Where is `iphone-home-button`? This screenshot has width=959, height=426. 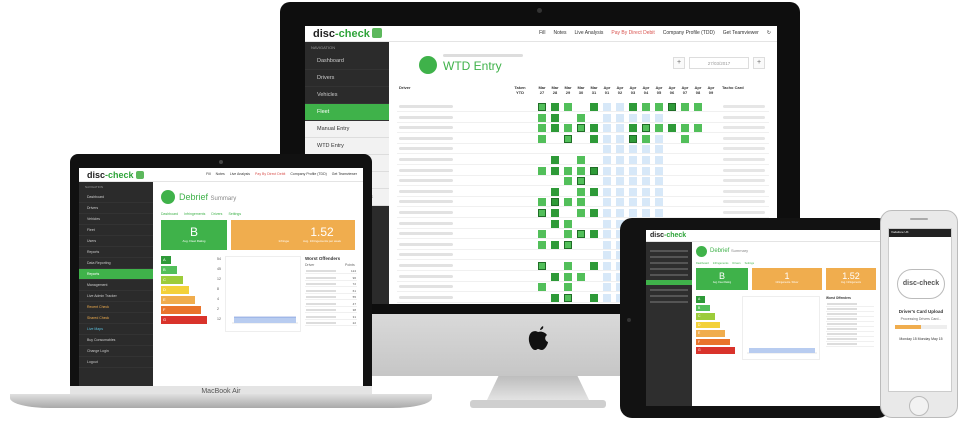 iphone-home-button is located at coordinates (919, 406).